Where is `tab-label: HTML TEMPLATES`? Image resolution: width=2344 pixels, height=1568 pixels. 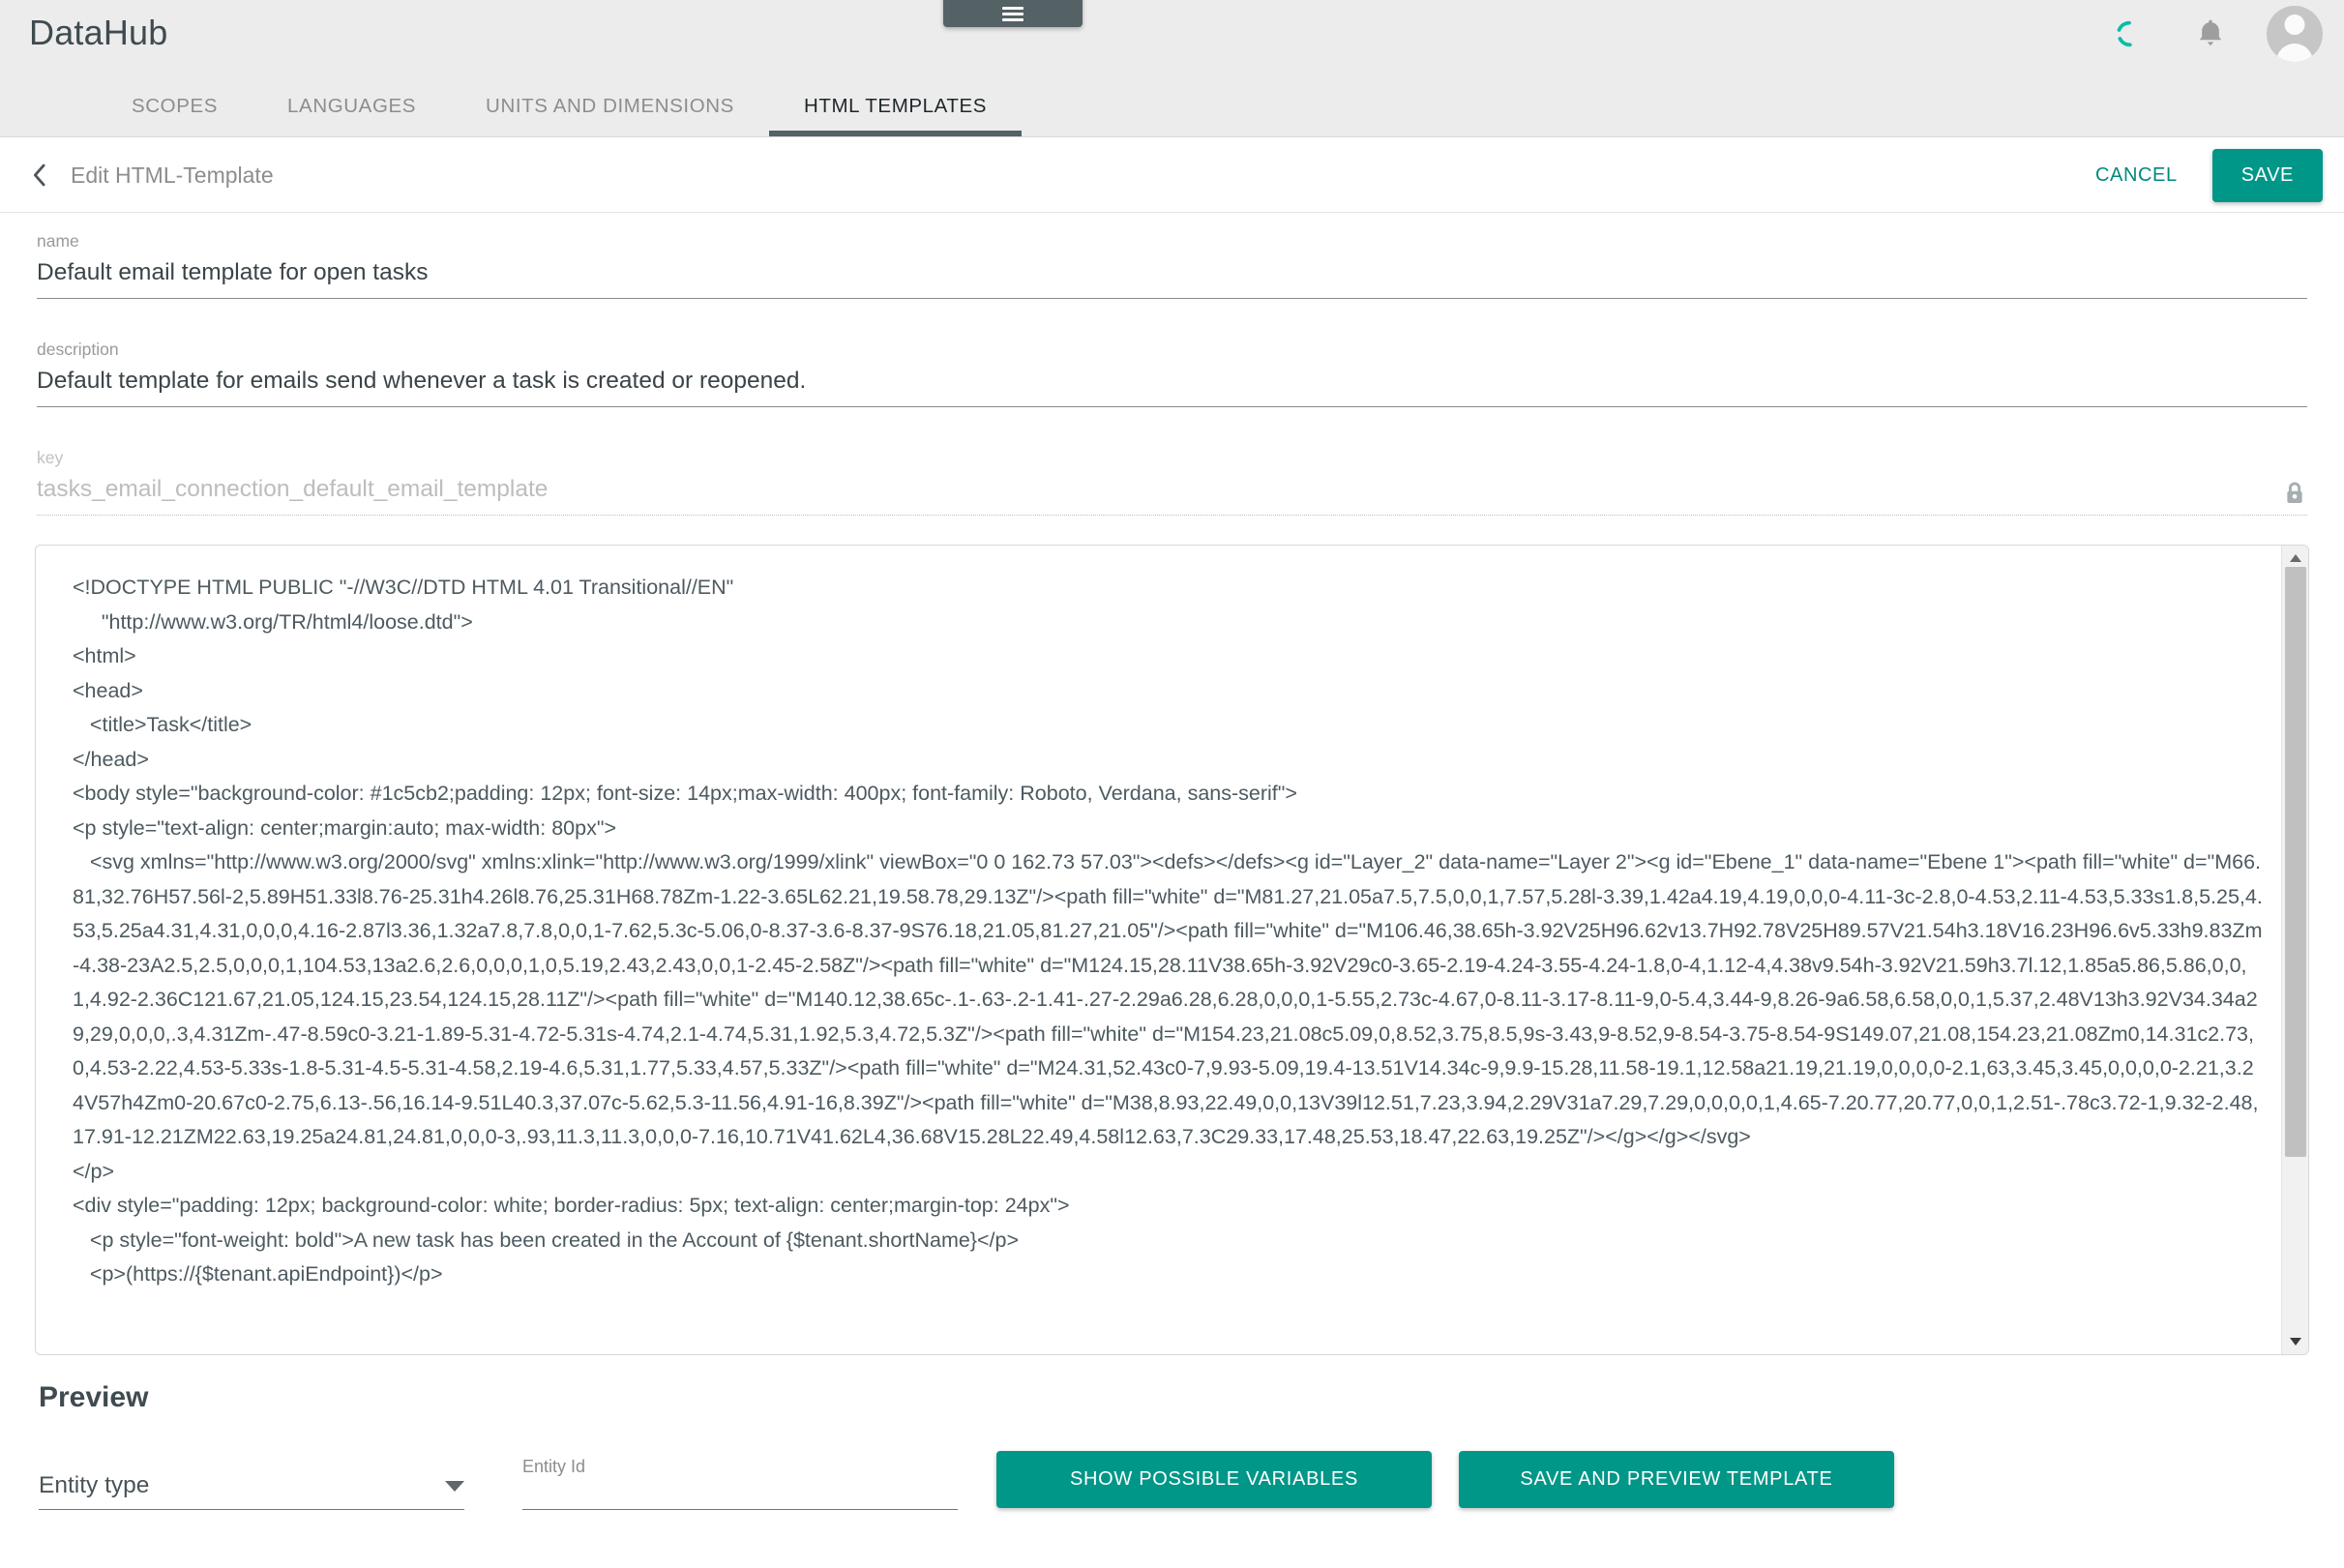
tab-label: HTML TEMPLATES is located at coordinates (895, 106).